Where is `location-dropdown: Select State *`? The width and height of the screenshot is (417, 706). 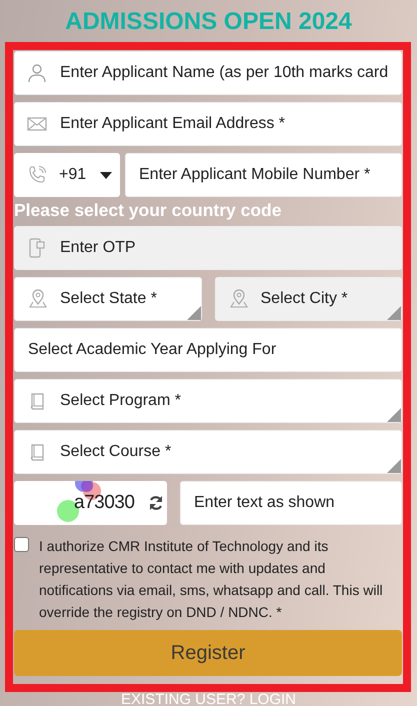
location-dropdown: Select State * is located at coordinates (108, 299).